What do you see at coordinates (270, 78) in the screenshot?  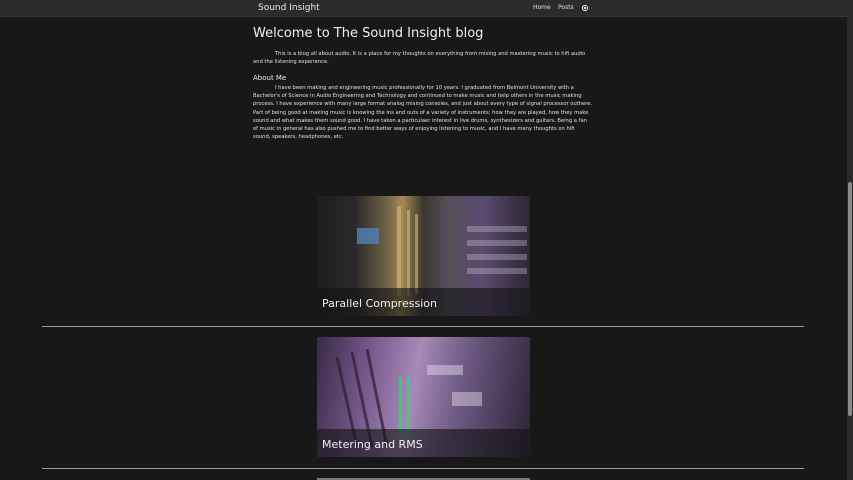 I see `about-heading: About Me` at bounding box center [270, 78].